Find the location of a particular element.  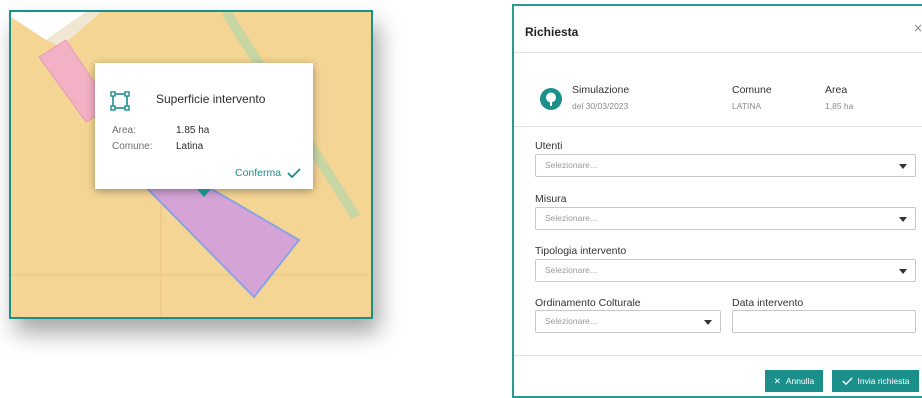

info-area-value: 1,85 ha is located at coordinates (839, 106).